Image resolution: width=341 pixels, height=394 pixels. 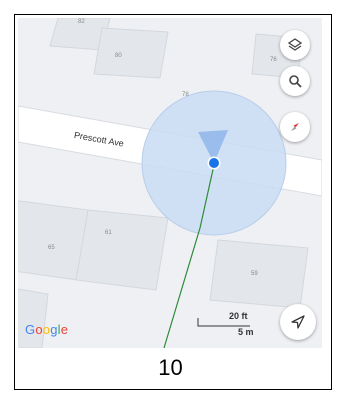 I want to click on building-number-65: 65, so click(x=51, y=248).